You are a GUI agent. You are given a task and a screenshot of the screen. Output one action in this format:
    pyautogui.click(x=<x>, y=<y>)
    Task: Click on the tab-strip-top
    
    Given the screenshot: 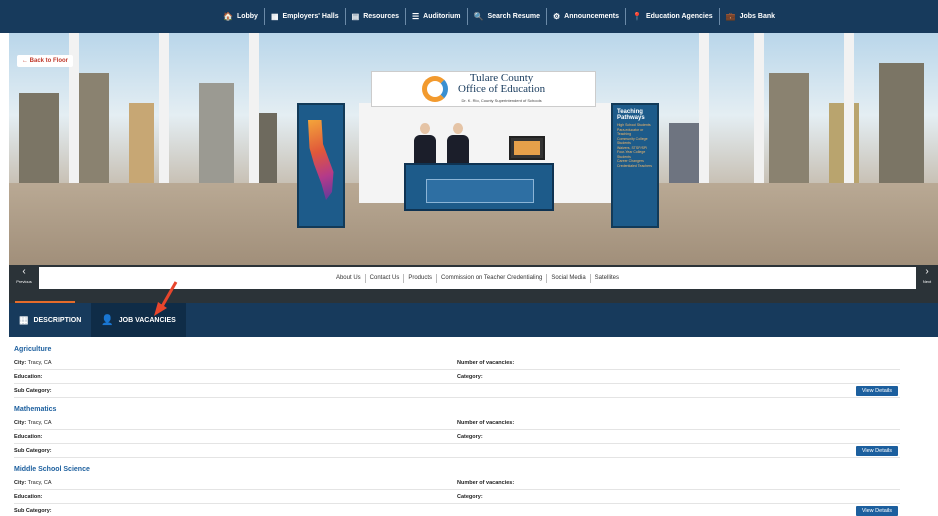 What is the action you would take?
    pyautogui.click(x=473, y=297)
    